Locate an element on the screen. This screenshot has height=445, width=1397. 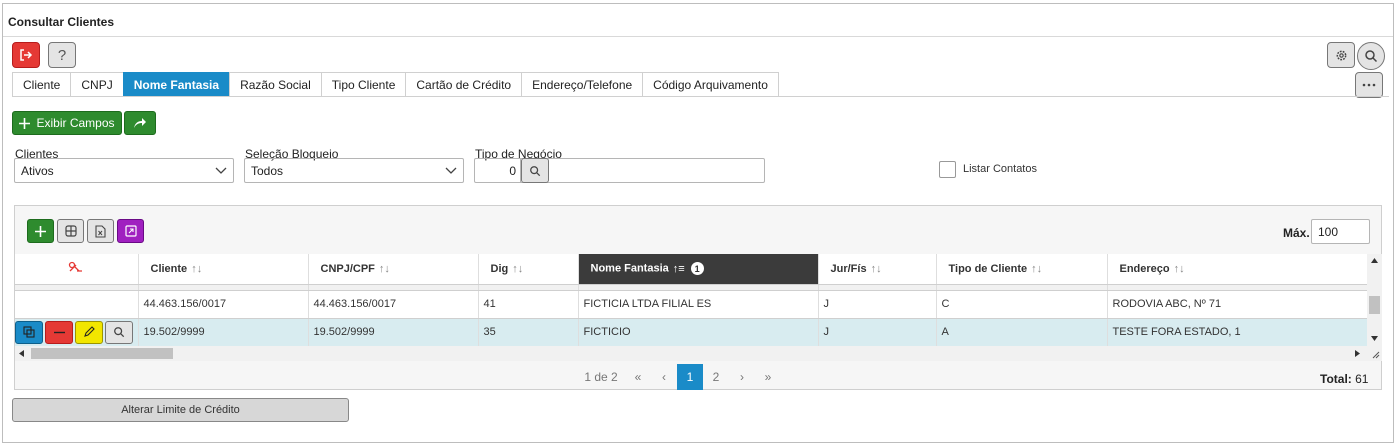
clear-filter-icon is located at coordinates (76, 267).